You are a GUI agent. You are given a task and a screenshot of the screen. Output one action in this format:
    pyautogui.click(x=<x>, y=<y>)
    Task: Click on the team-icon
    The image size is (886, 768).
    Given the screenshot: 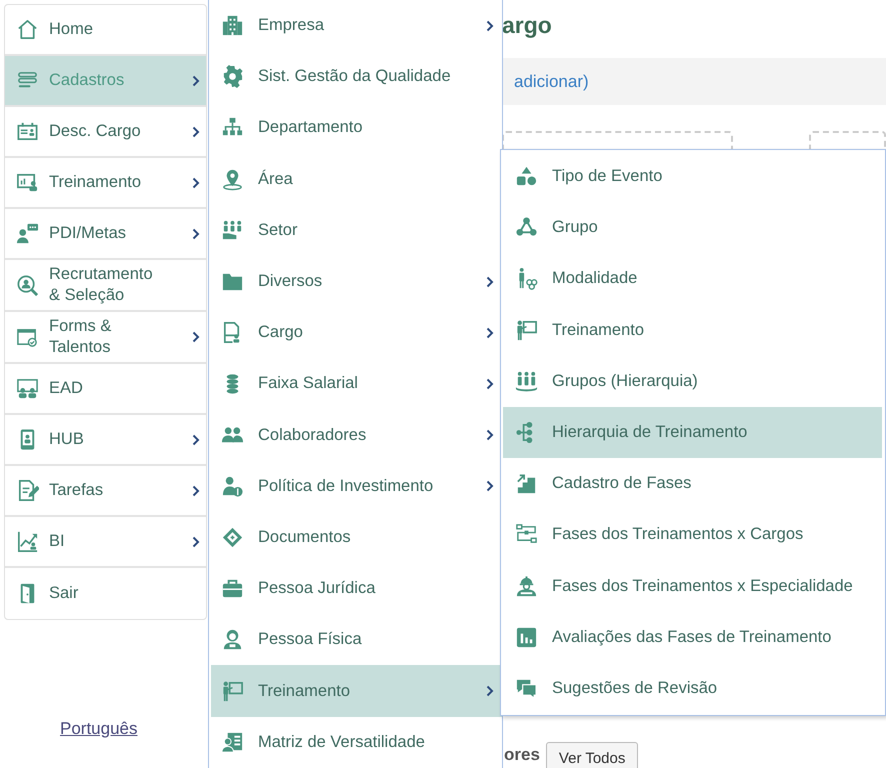 What is the action you would take?
    pyautogui.click(x=232, y=230)
    